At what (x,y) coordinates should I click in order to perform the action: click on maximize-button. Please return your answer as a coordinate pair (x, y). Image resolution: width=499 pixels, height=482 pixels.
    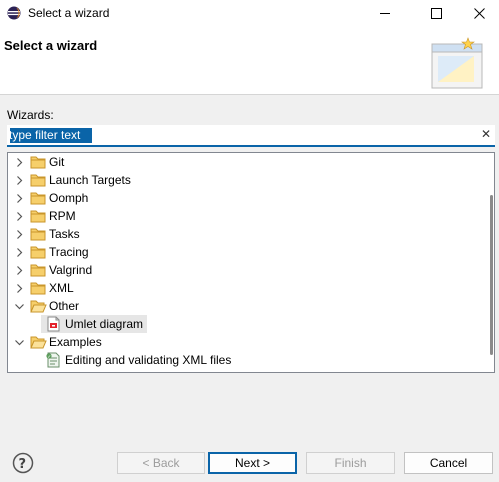
    Looking at the image, I should click on (436, 13).